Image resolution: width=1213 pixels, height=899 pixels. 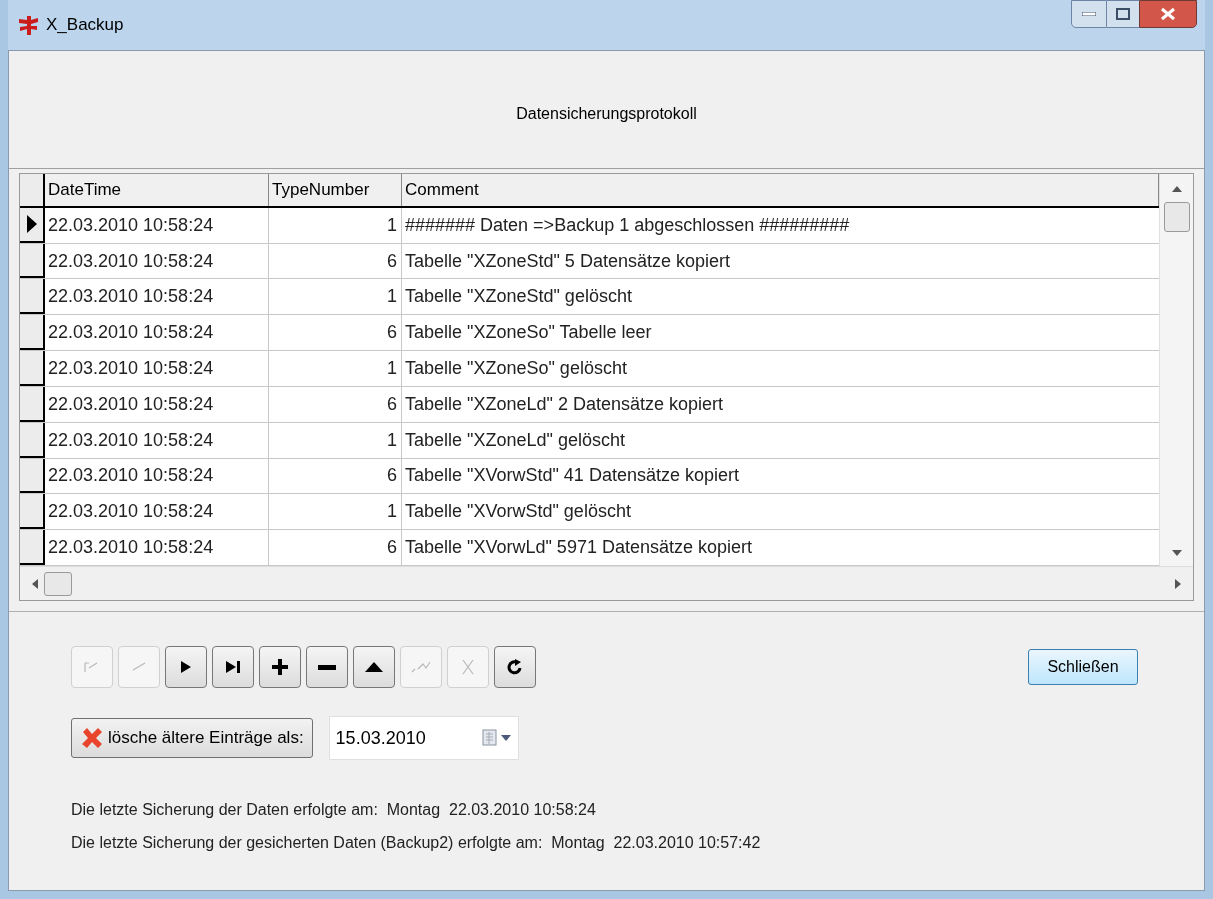 I want to click on table-cell-text: Tabelle "XZoneLd" gelöscht, so click(x=515, y=440).